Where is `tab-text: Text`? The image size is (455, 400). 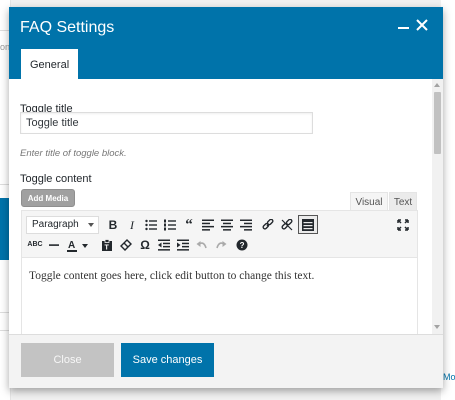
tab-text: Text is located at coordinates (403, 201).